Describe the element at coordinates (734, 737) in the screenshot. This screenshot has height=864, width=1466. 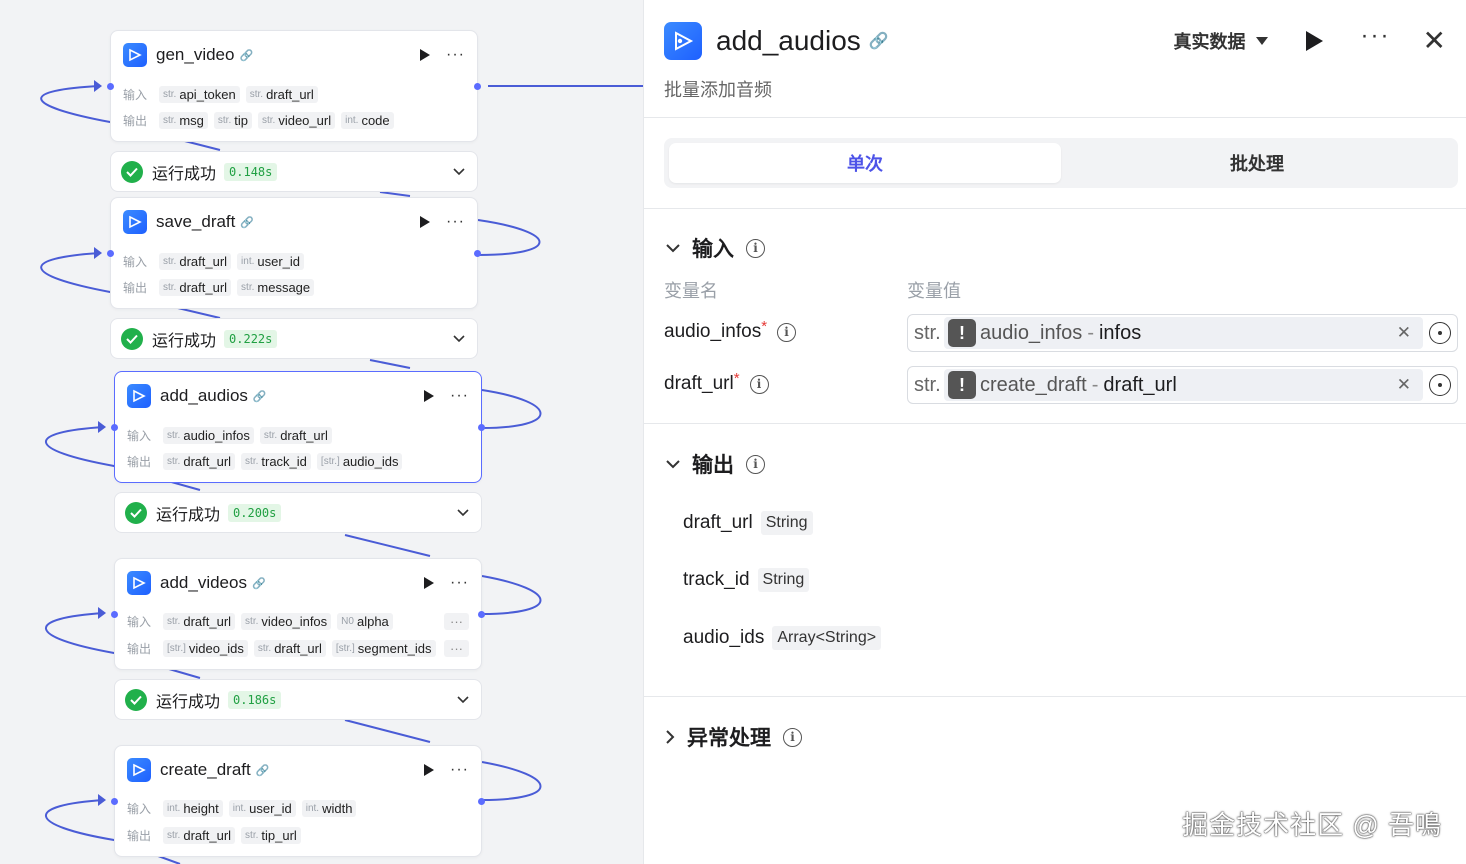
I see `error-handling-header: 异常处理 i` at that location.